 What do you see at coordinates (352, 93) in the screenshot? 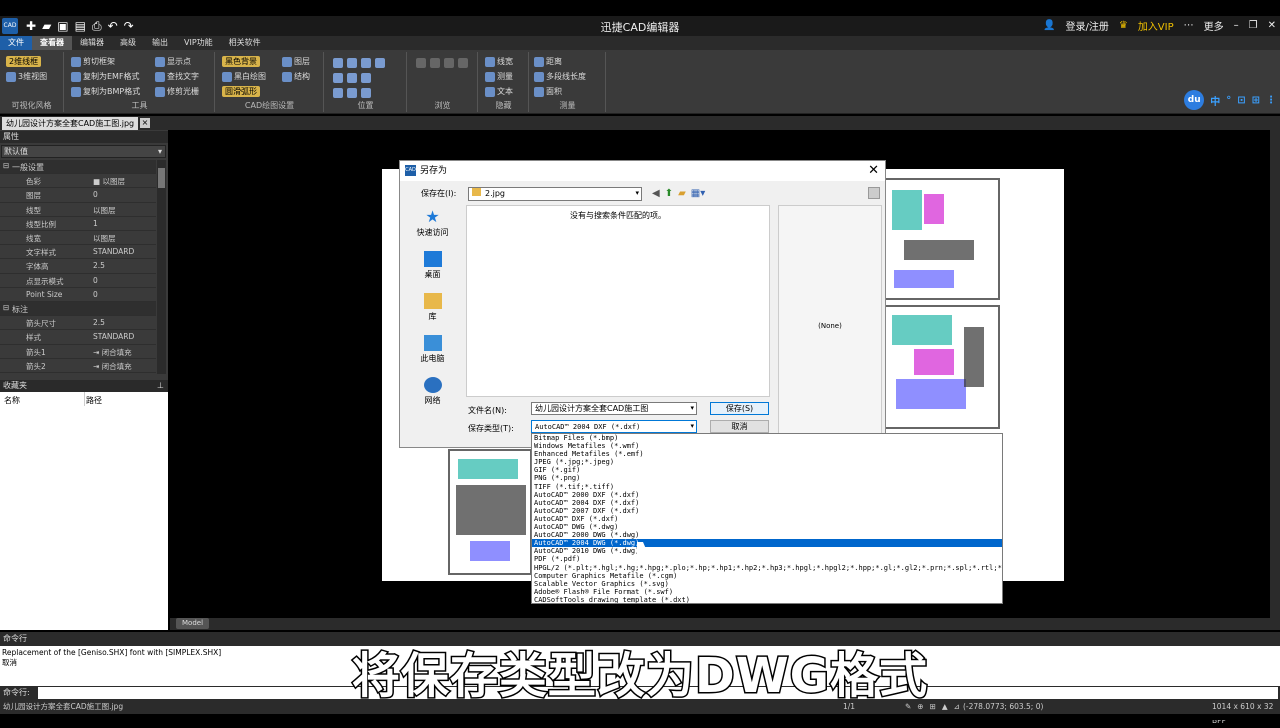
I see `magnify-icon` at bounding box center [352, 93].